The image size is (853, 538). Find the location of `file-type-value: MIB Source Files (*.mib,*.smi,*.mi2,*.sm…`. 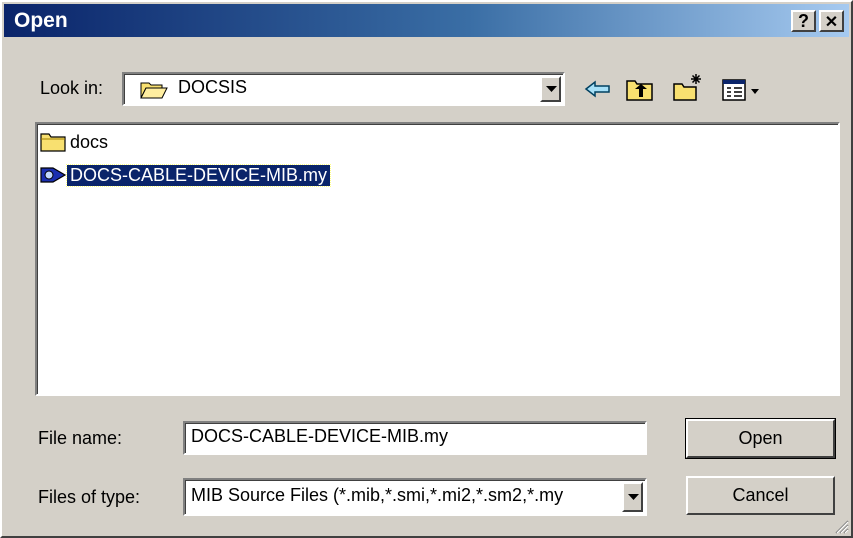

file-type-value: MIB Source Files (*.mib,*.smi,*.mi2,*.sm… is located at coordinates (377, 495).